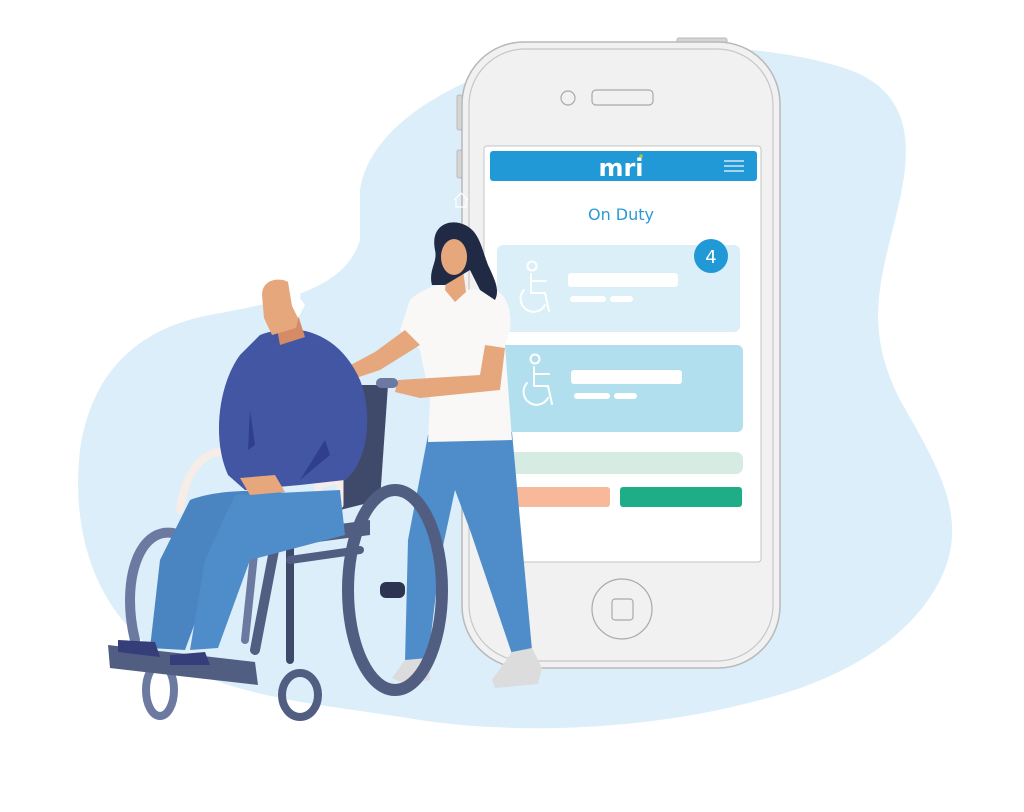  I want to click on wheelchair-hub, so click(392, 590).